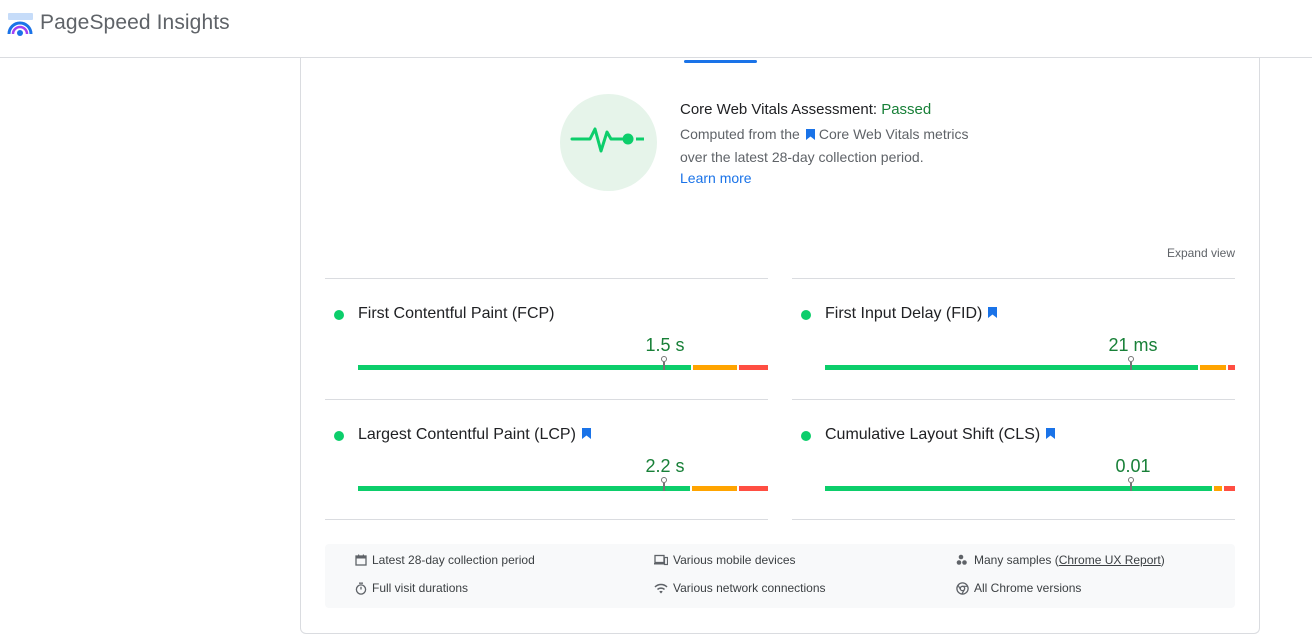 This screenshot has width=1312, height=643. I want to click on pagespeed-logo-icon, so click(20, 24).